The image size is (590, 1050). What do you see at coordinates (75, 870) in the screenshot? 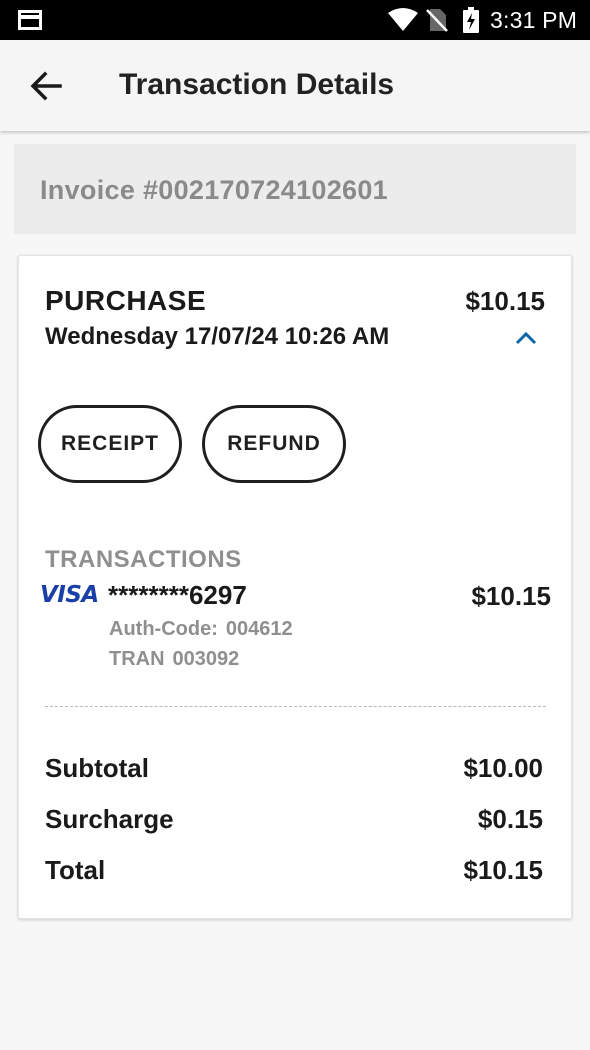
I see `total-label: Total` at bounding box center [75, 870].